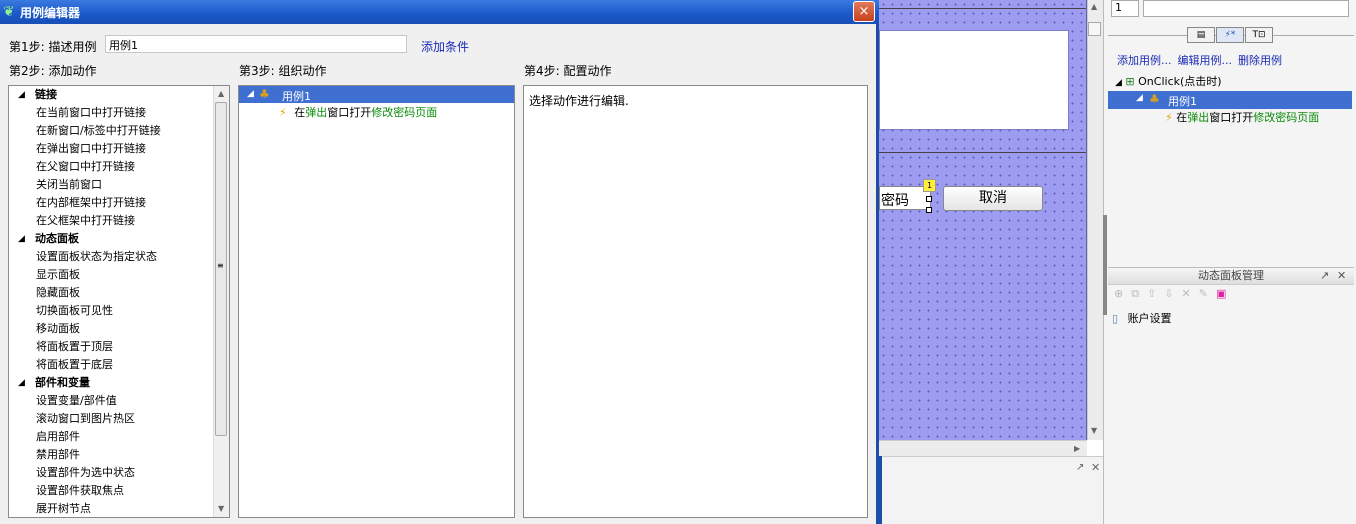 This screenshot has width=1356, height=524. I want to click on action-item: 禁用部件, so click(58, 455).